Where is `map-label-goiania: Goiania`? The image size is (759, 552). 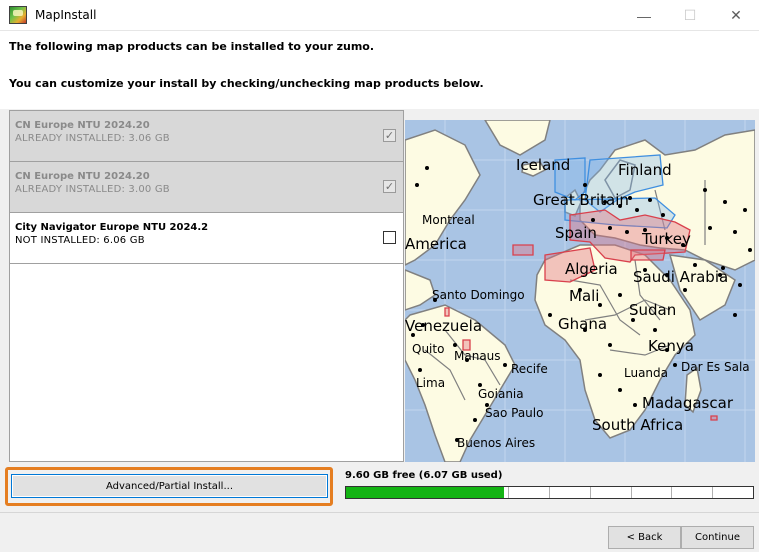 map-label-goiania: Goiania is located at coordinates (501, 394).